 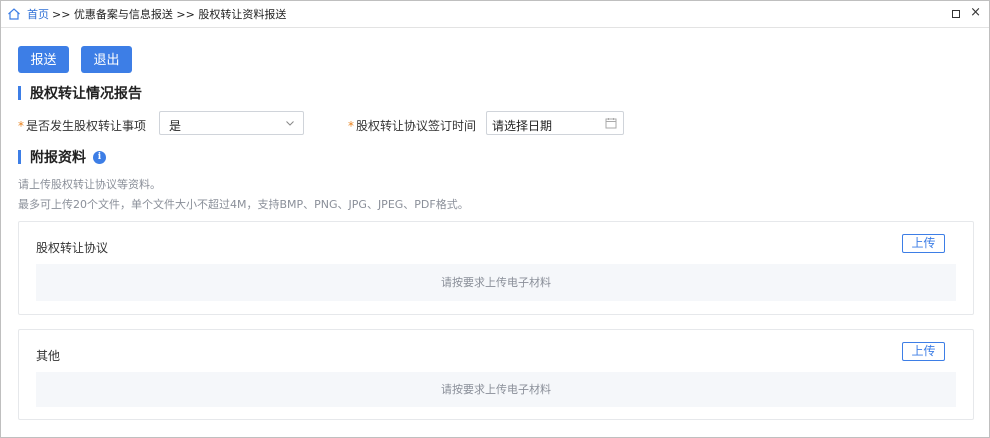 I want to click on signing-date-placeholder: 请选择日期, so click(x=522, y=126).